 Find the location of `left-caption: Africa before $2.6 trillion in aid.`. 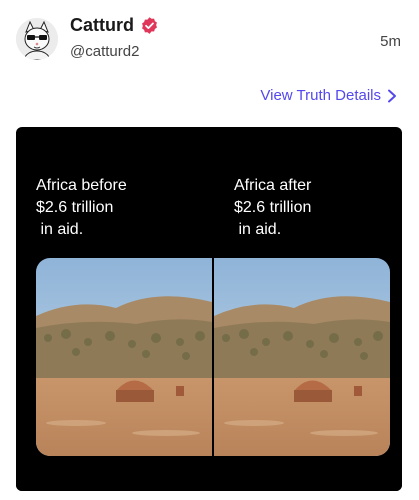

left-caption: Africa before $2.6 trillion in aid. is located at coordinates (81, 208).